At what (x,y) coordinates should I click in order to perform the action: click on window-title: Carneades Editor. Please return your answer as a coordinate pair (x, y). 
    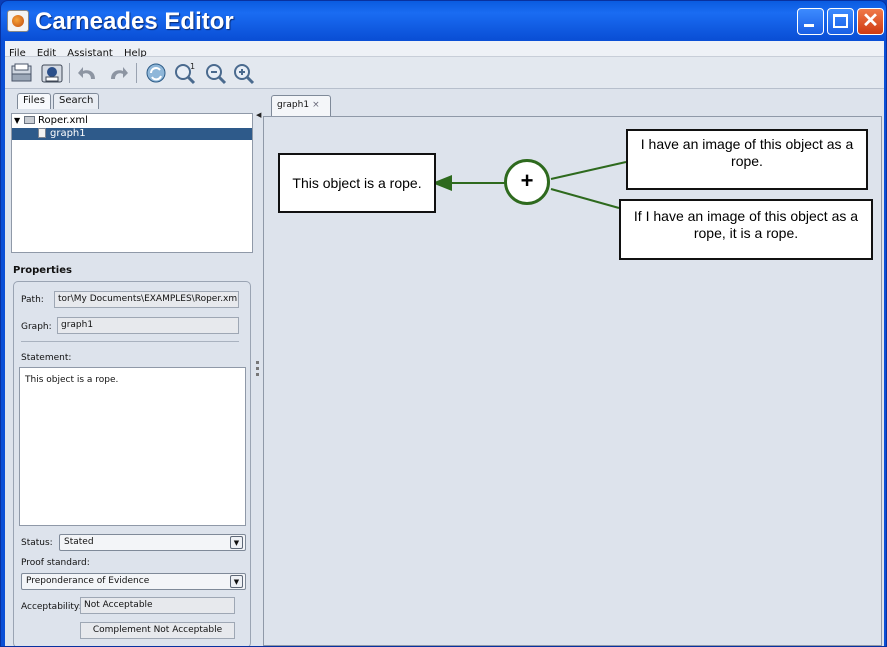
    Looking at the image, I should click on (134, 21).